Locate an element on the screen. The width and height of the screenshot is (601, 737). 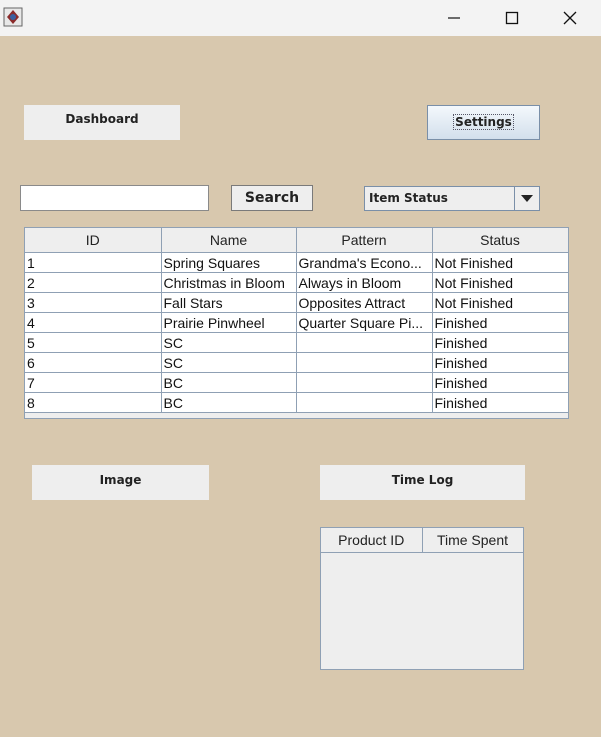
column-header-id: ID is located at coordinates (93, 240).